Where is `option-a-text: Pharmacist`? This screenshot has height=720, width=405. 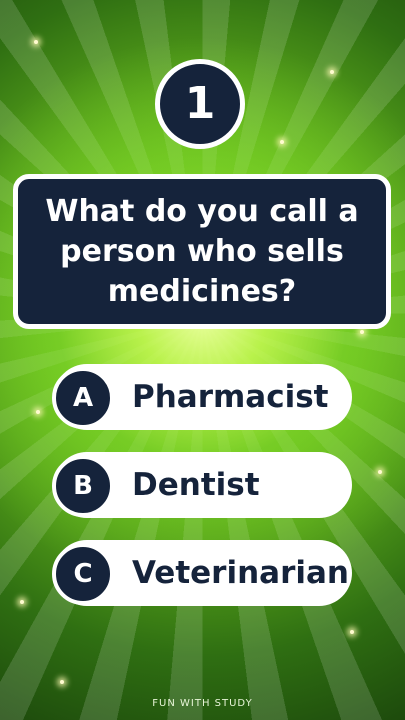
option-a-text: Pharmacist is located at coordinates (230, 397).